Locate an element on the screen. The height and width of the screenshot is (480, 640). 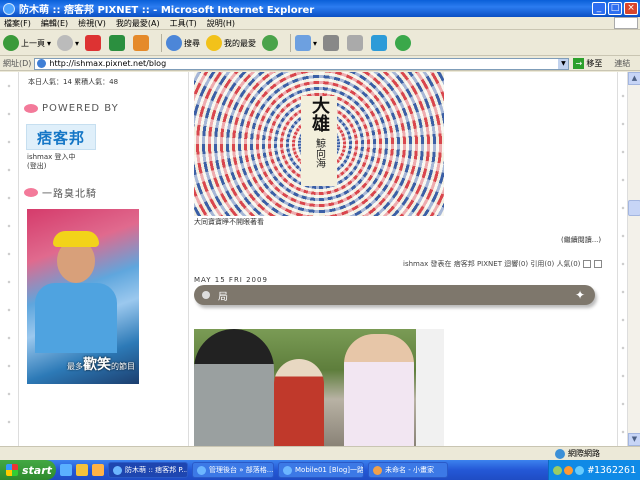
menu-file: 檔案(F) is located at coordinates (17, 23).